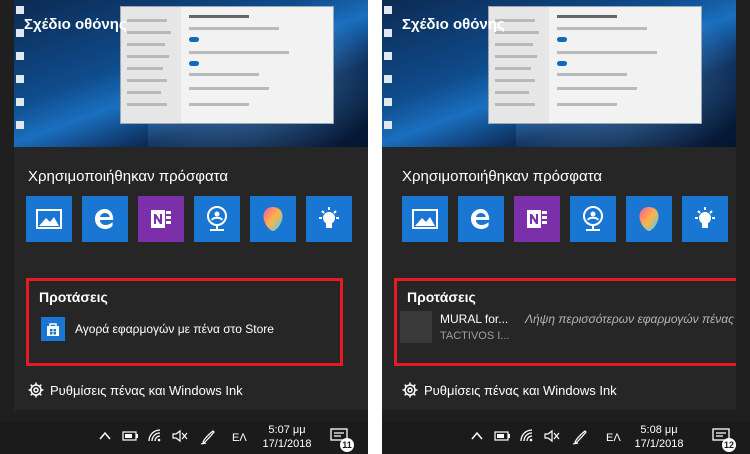 This screenshot has height=454, width=750. What do you see at coordinates (629, 319) in the screenshot?
I see `get-more-pen-apps-link: Λήψη περισσότερων εφαρμογών πένας` at bounding box center [629, 319].